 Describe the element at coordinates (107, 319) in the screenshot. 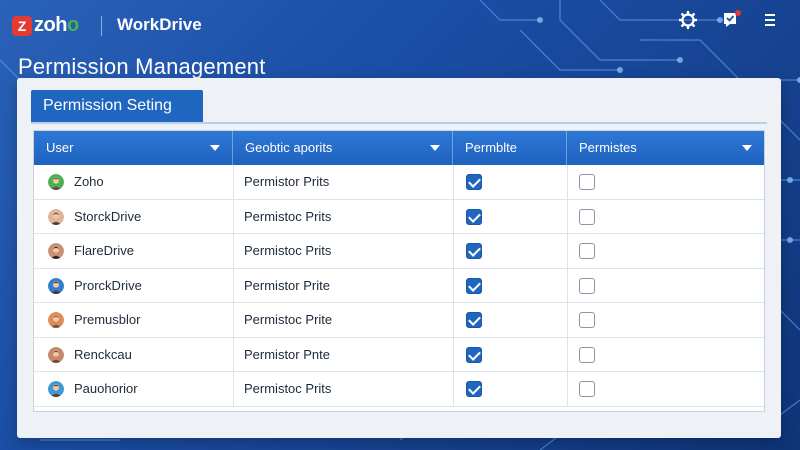

I see `user-name: Premusblor` at that location.